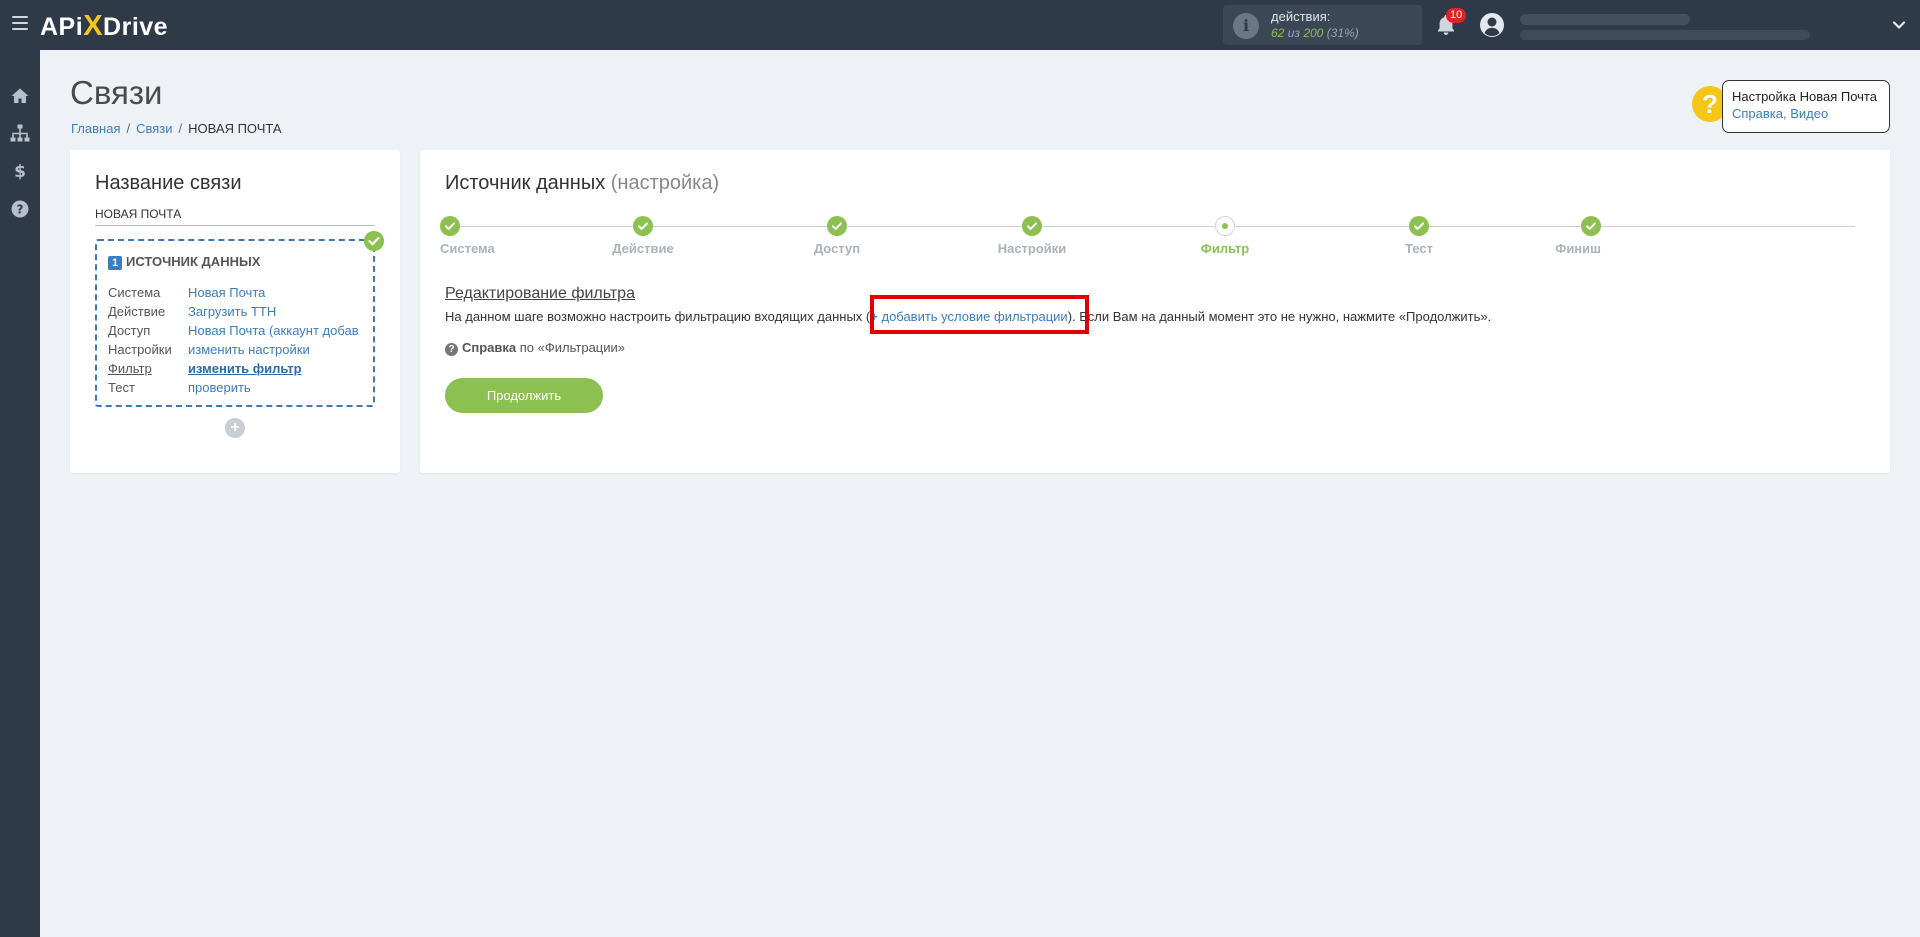 This screenshot has width=1920, height=937. What do you see at coordinates (1899, 25) in the screenshot?
I see `chevron-down-icon` at bounding box center [1899, 25].